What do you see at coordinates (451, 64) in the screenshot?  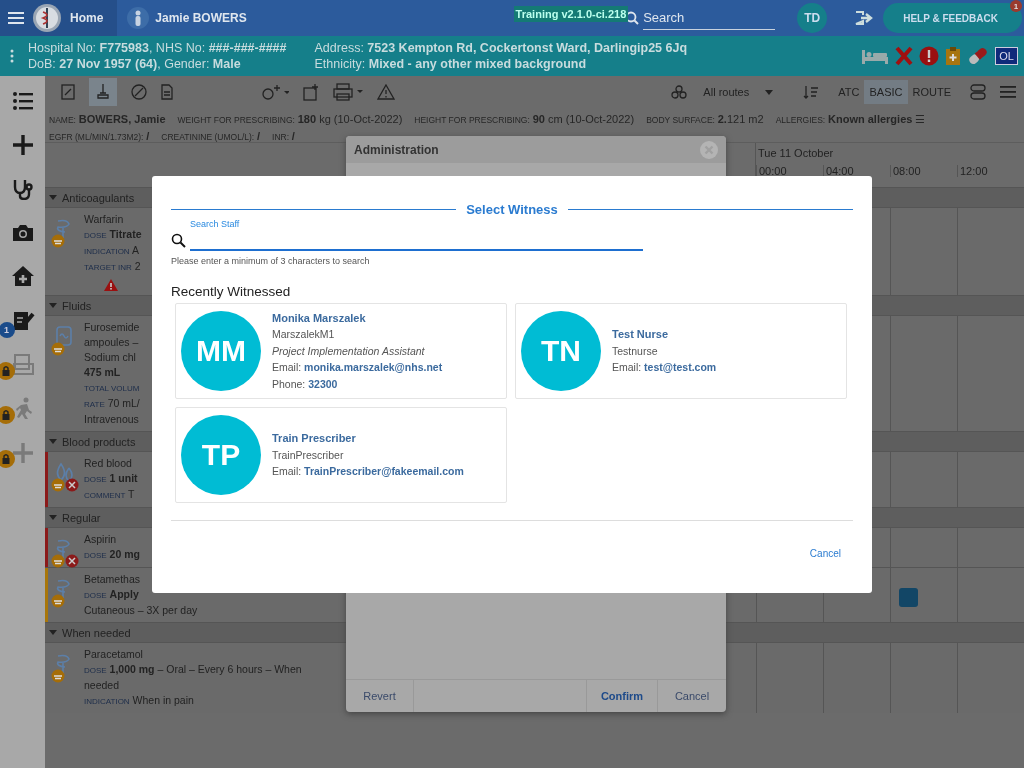 I see `patient-detail: Ethnicity: Mixed - any other mixed background` at bounding box center [451, 64].